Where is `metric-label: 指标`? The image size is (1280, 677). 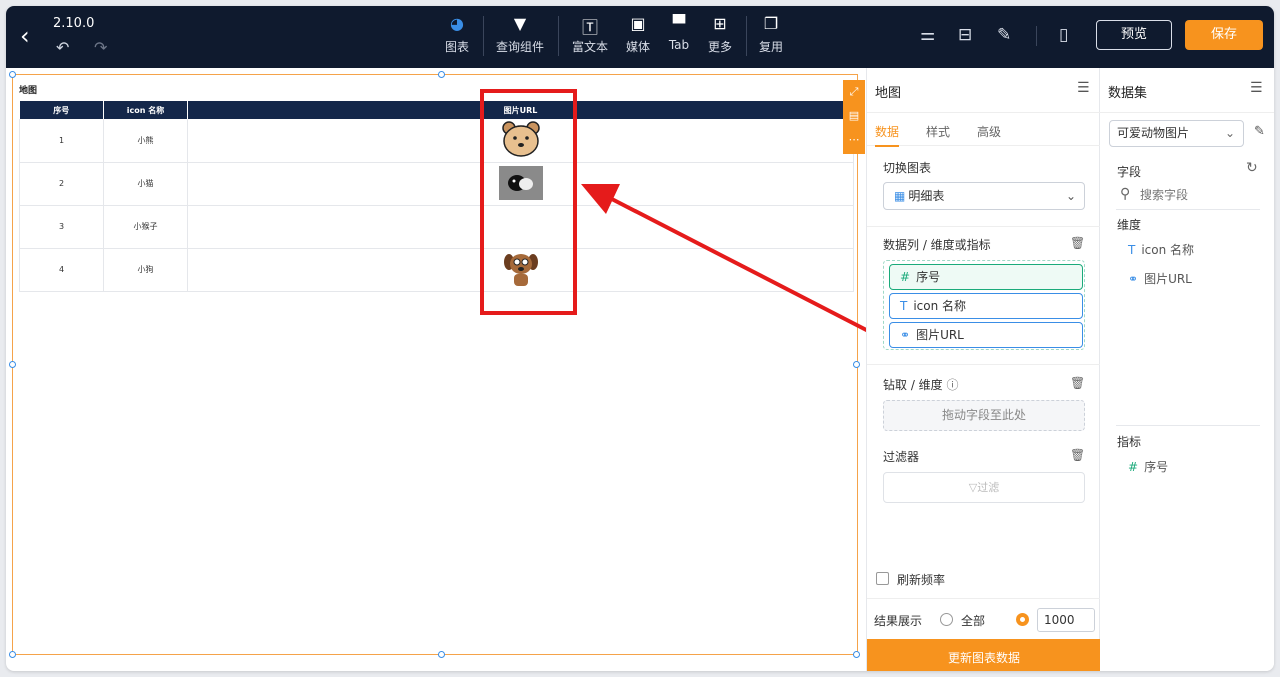
metric-label: 指标 is located at coordinates (1129, 442).